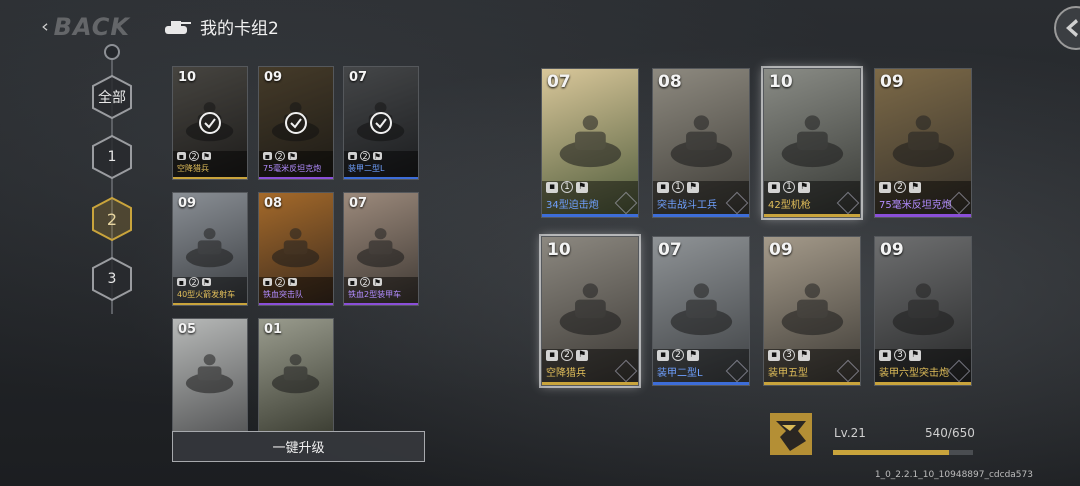  I want to click on rail-tab-1: 1, so click(112, 157).